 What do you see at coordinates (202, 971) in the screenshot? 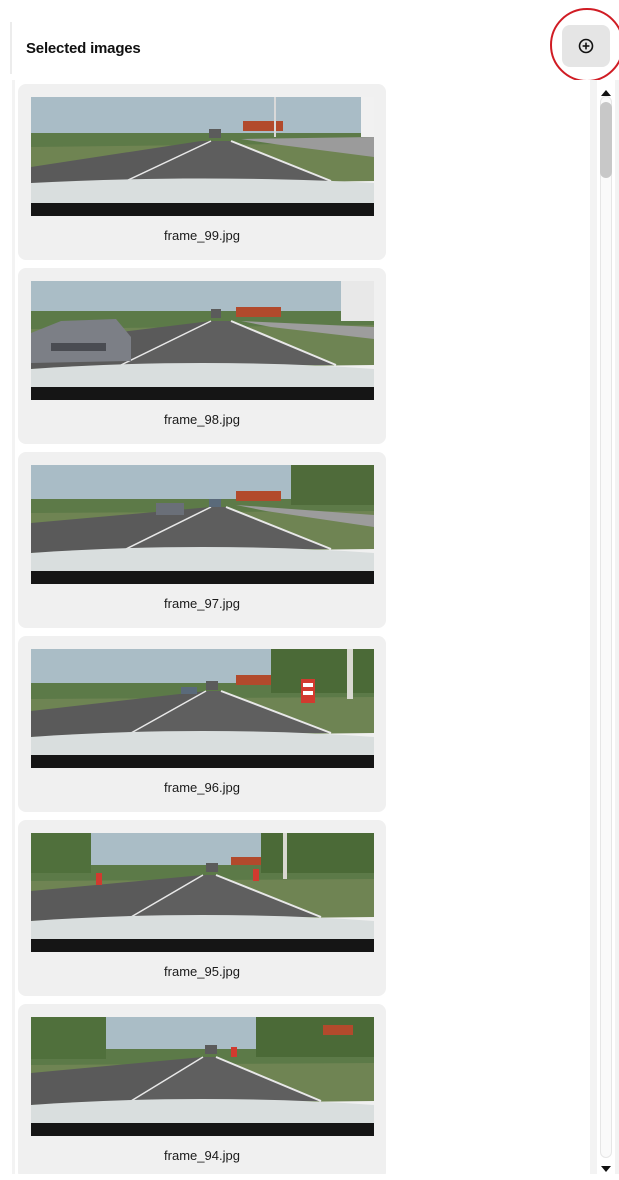
I see `image-filename: frame_95.jpg` at bounding box center [202, 971].